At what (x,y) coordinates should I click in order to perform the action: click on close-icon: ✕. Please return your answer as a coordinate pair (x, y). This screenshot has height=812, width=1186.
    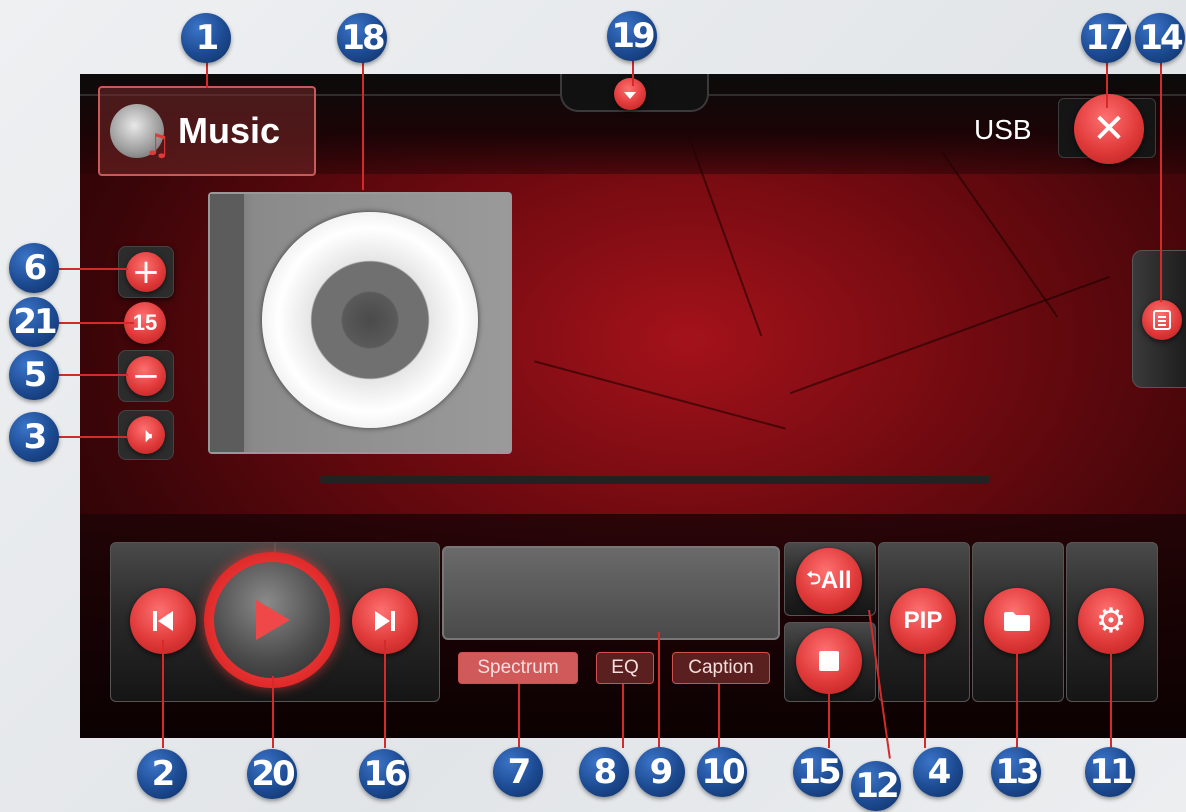
    Looking at the image, I should click on (1109, 129).